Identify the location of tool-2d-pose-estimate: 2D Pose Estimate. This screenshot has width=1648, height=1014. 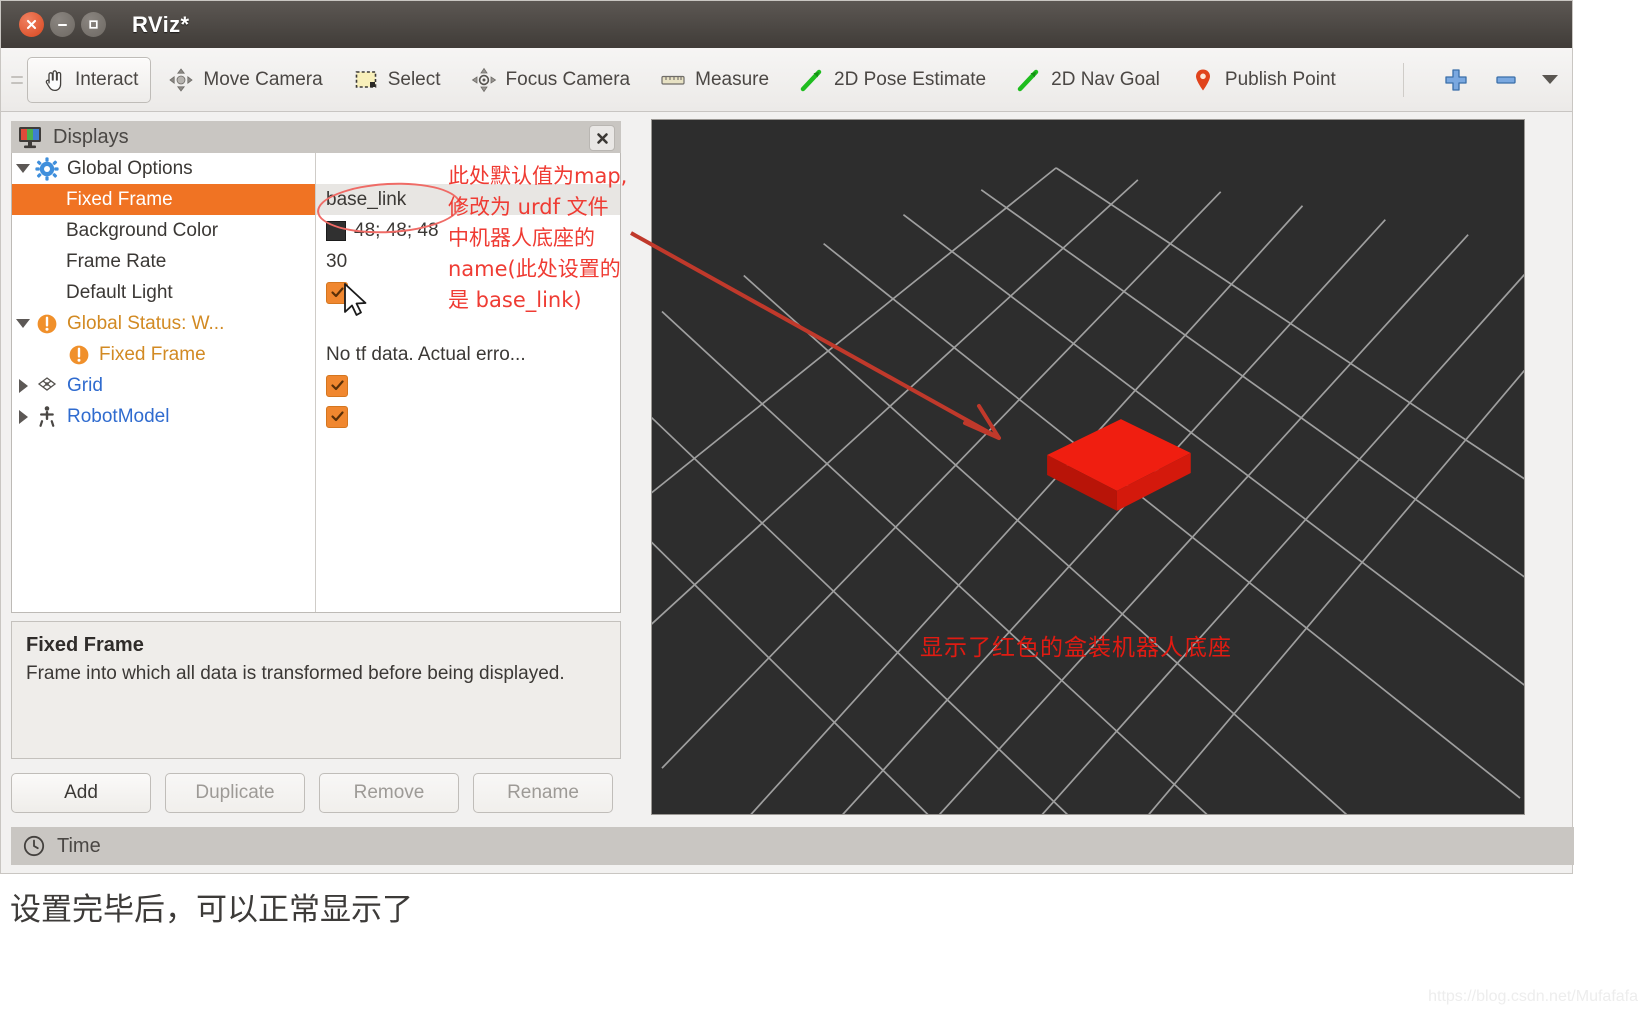
(892, 80).